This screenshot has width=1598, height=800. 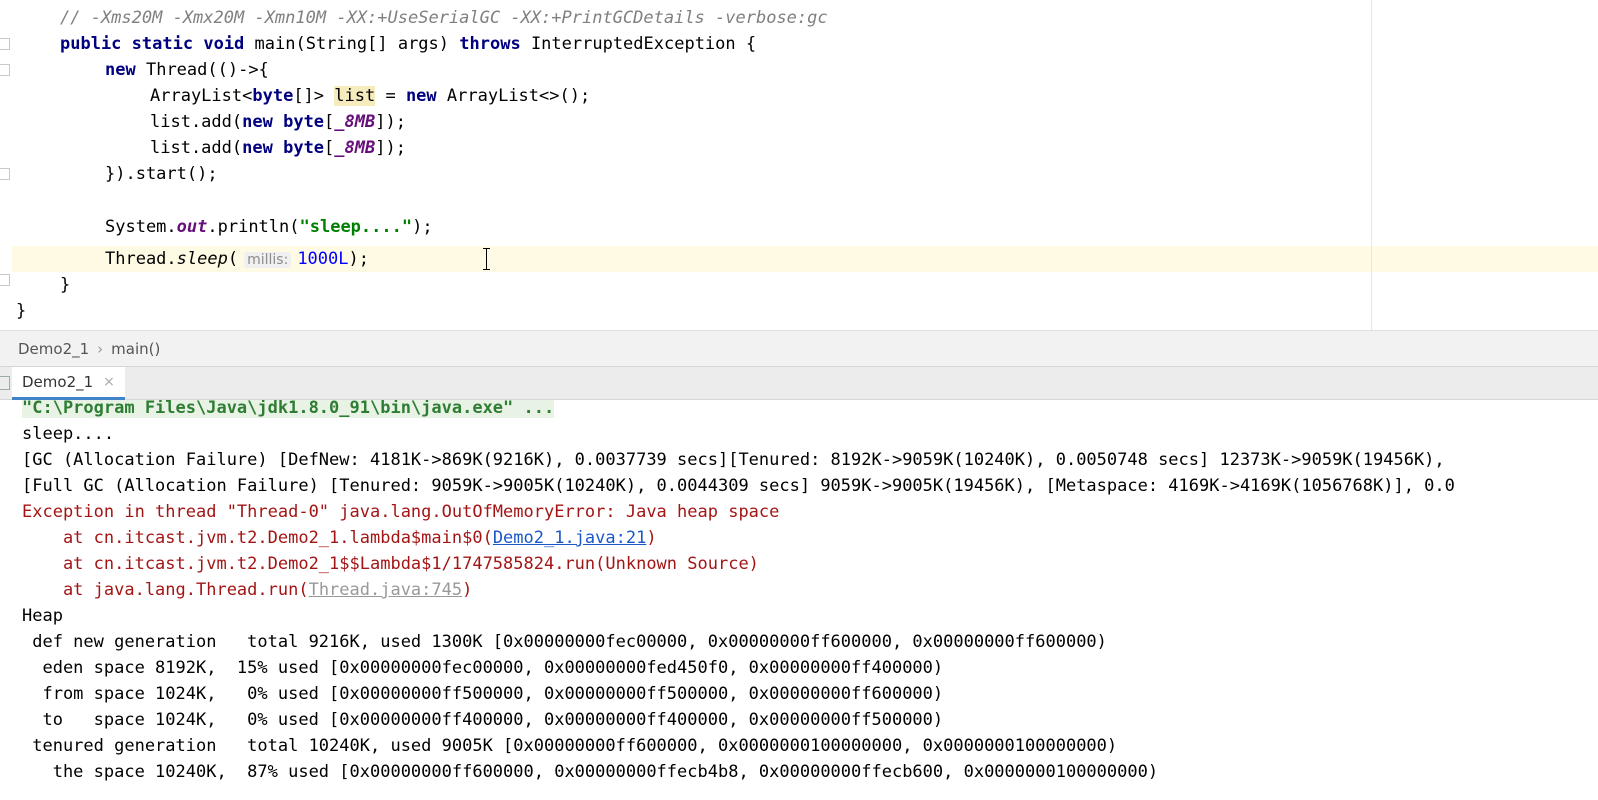 What do you see at coordinates (6, 165) in the screenshot?
I see `editor-gutter` at bounding box center [6, 165].